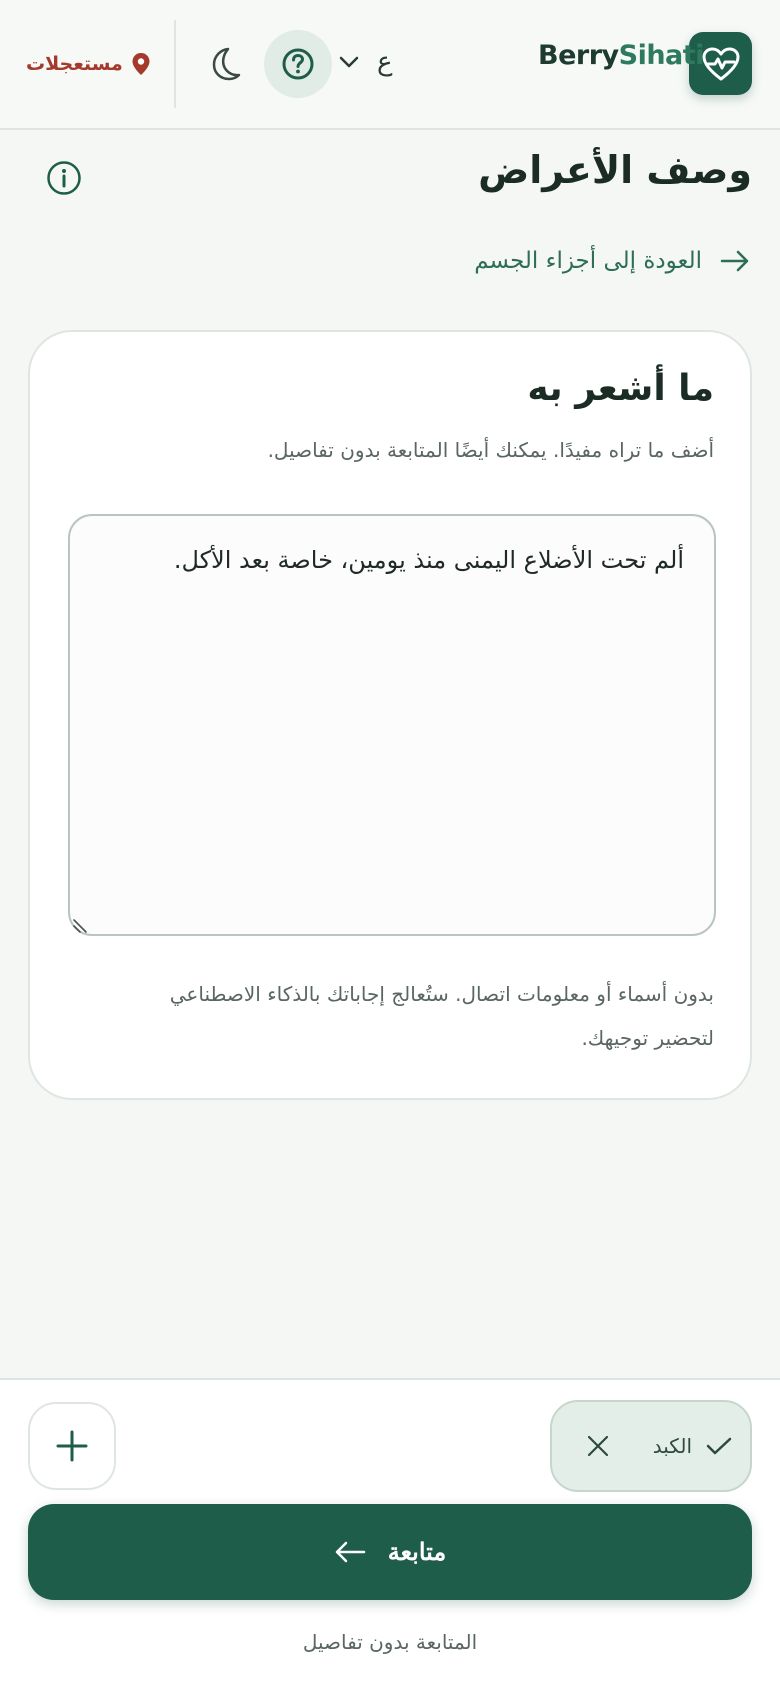 This screenshot has height=1688, width=780. Describe the element at coordinates (390, 1642) in the screenshot. I see `skip-details-link: المتابعة بدون تفاصيل` at that location.